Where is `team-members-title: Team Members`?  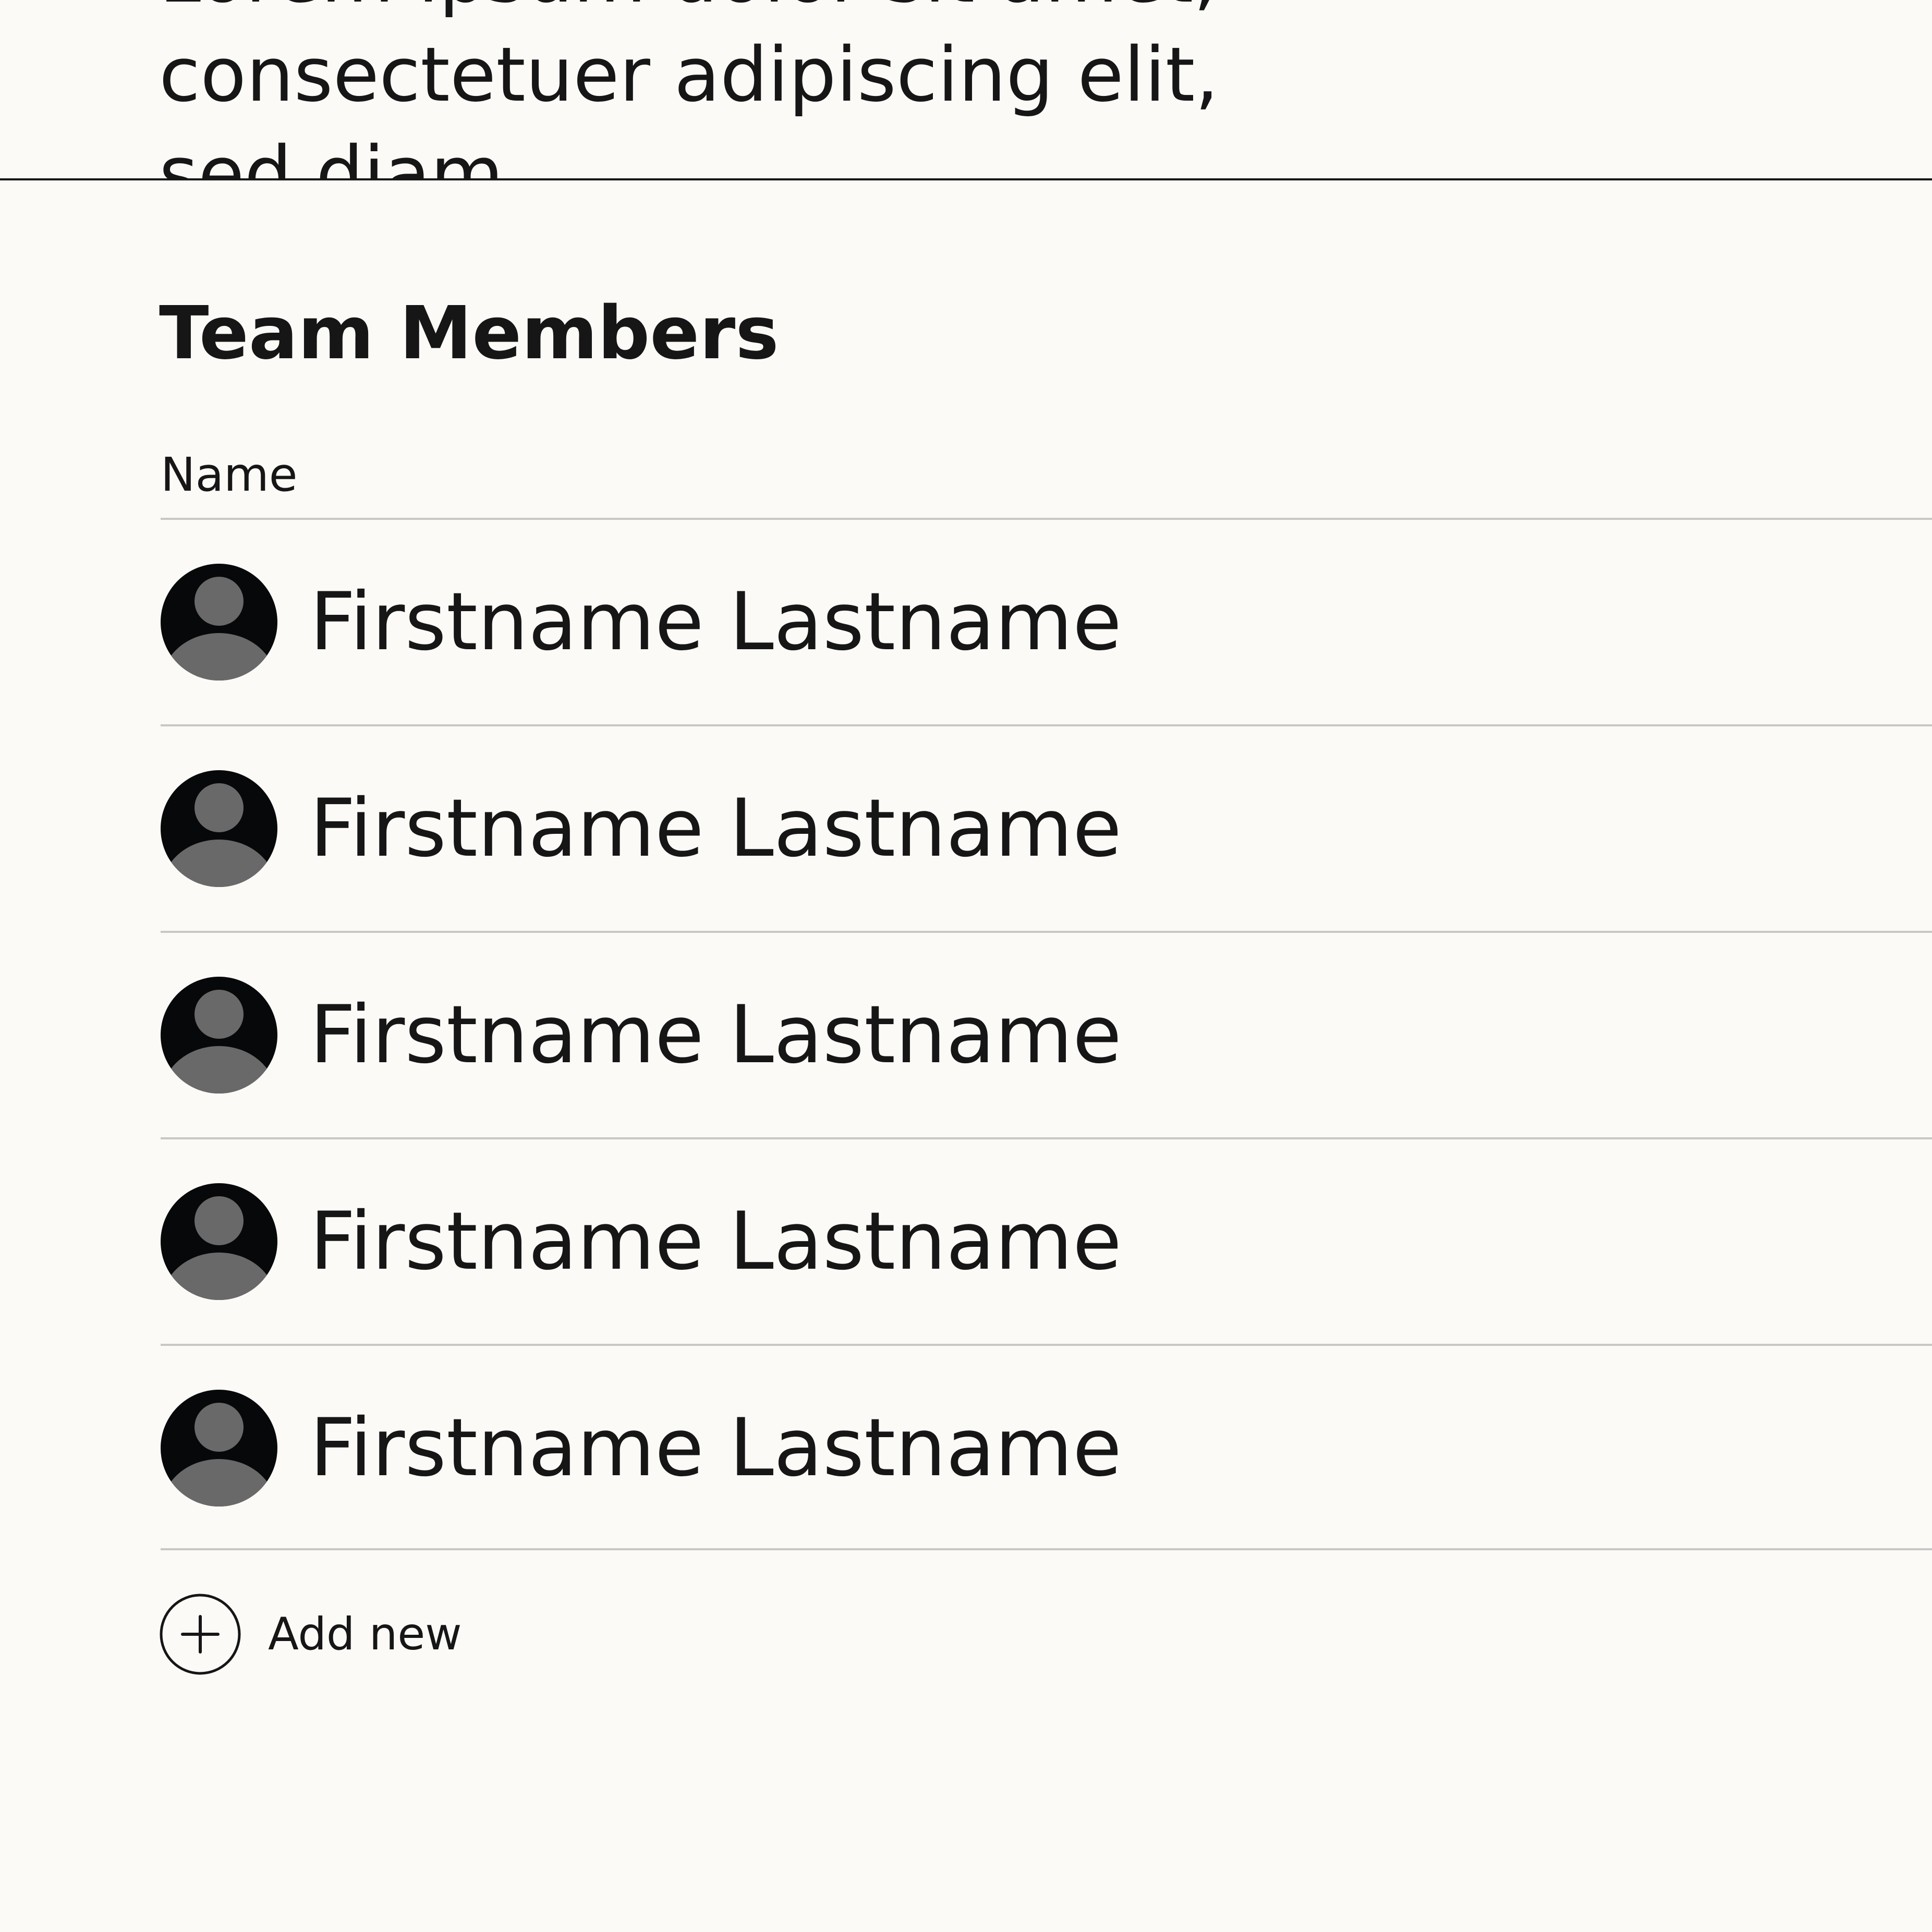 team-members-title: Team Members is located at coordinates (469, 333).